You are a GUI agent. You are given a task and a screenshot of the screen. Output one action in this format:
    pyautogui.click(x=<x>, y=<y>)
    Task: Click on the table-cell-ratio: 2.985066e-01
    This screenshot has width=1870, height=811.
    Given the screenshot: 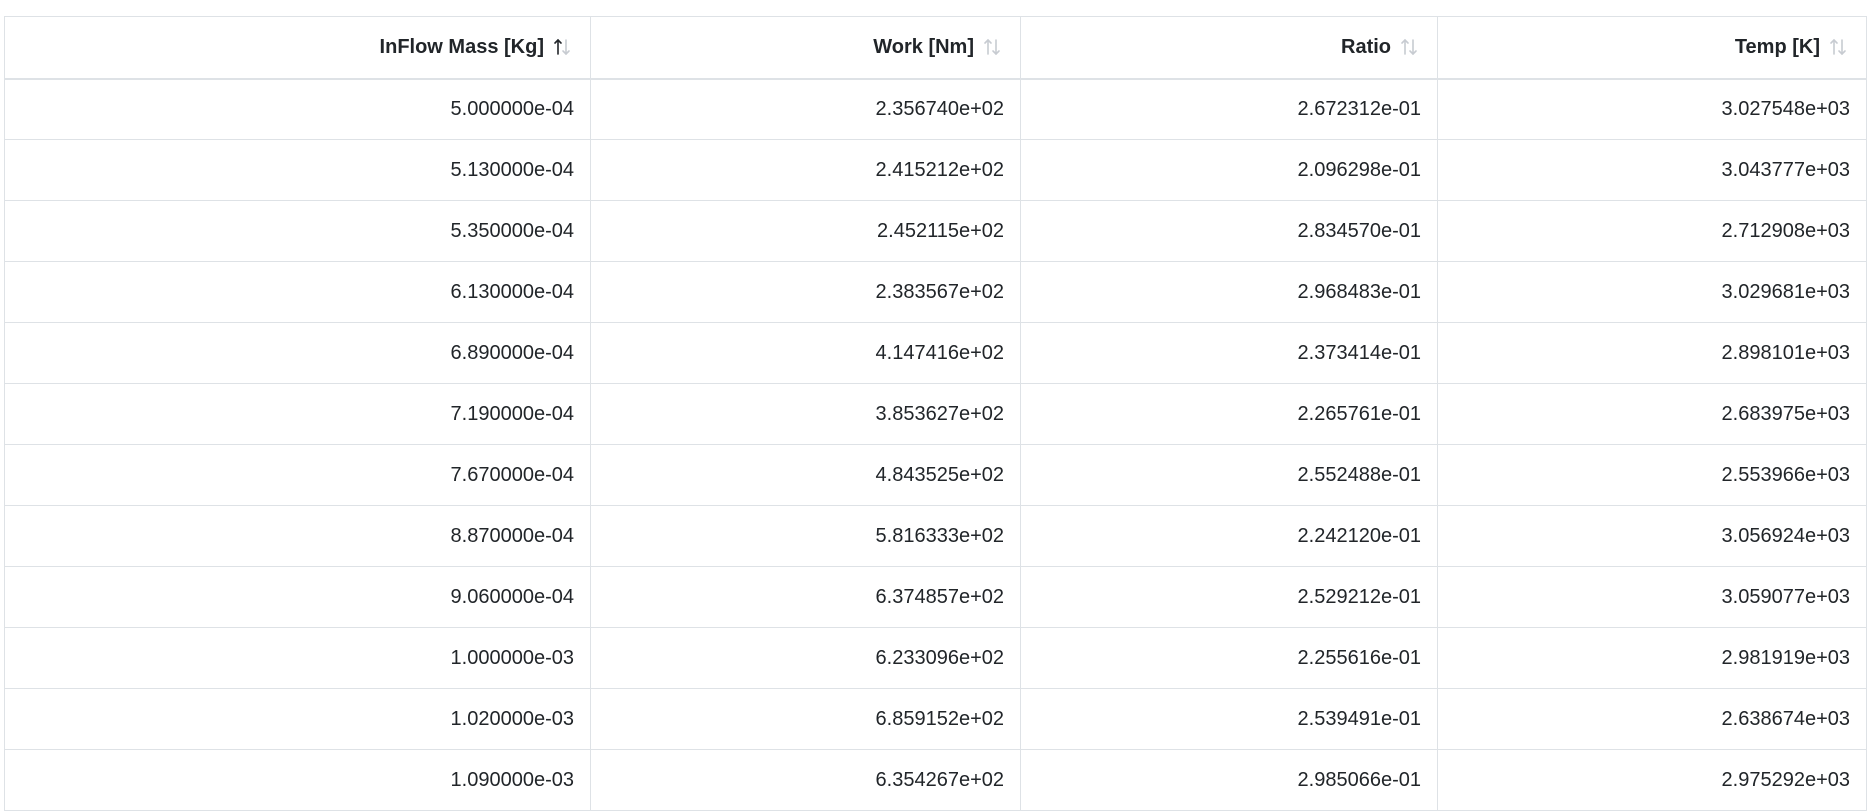 What is the action you would take?
    pyautogui.click(x=1229, y=780)
    